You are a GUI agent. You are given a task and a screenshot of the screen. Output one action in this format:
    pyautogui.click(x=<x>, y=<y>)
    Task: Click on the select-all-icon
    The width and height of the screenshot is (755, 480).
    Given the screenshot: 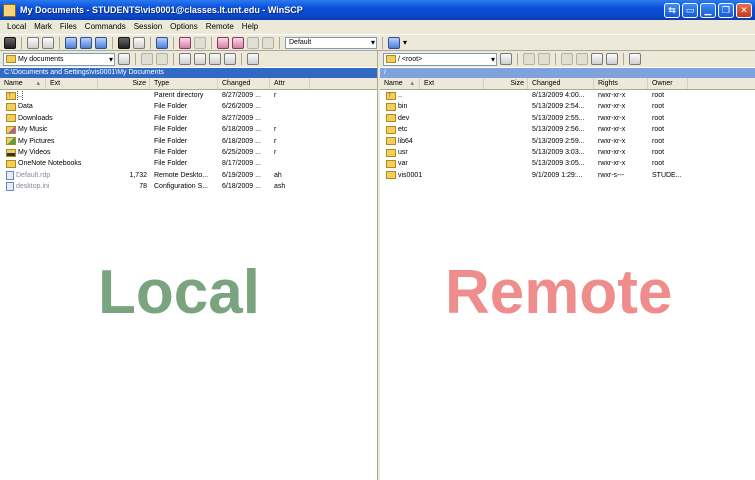 What is the action you would take?
    pyautogui.click(x=238, y=42)
    